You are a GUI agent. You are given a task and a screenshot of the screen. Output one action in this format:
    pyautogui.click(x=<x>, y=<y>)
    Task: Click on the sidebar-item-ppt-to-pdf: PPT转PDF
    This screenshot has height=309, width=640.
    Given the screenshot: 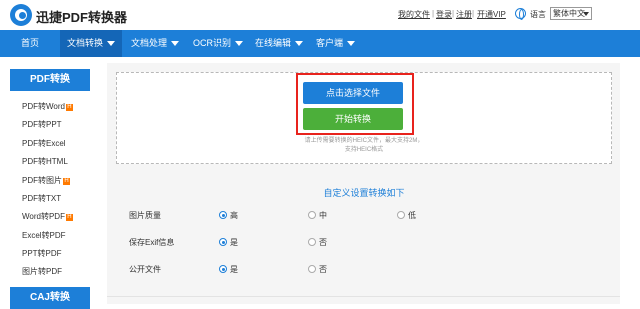 What is the action you would take?
    pyautogui.click(x=42, y=253)
    